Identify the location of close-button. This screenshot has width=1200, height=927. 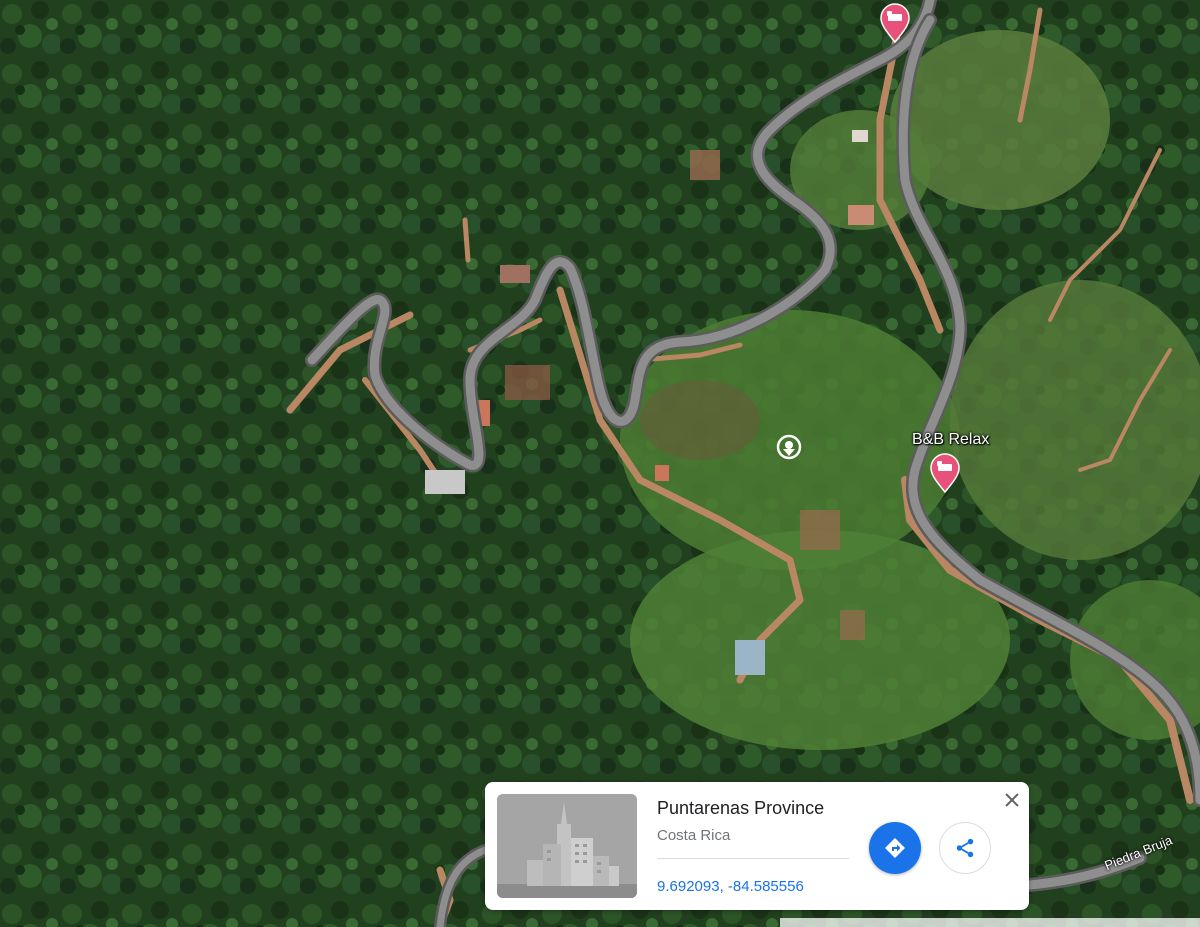
(1012, 800).